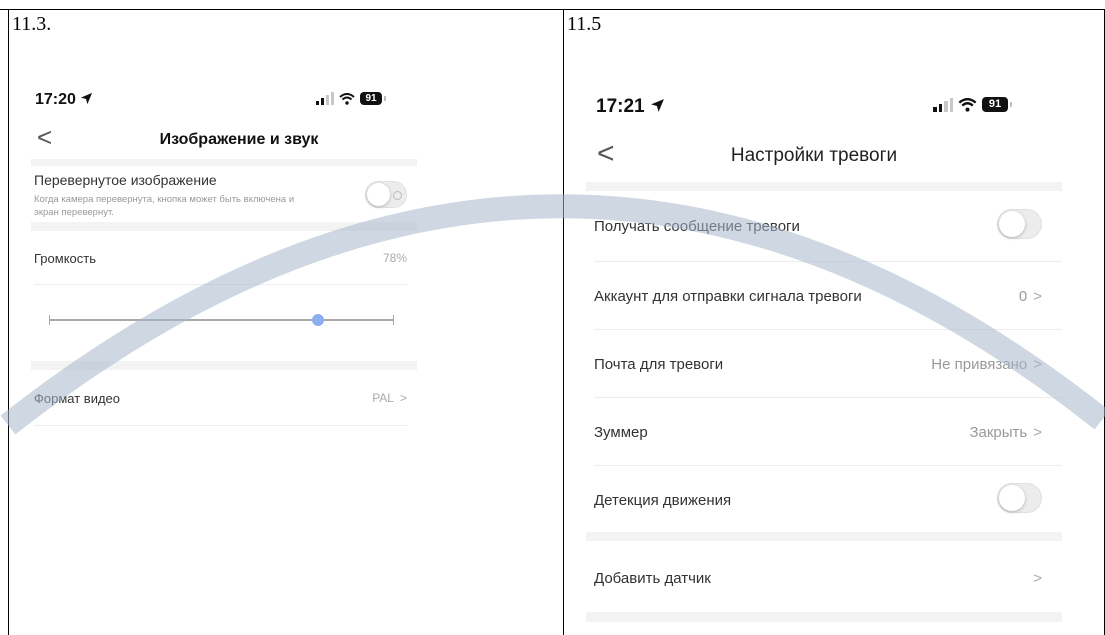 The height and width of the screenshot is (635, 1105). Describe the element at coordinates (814, 155) in the screenshot. I see `page-title: Настройки тревоги` at that location.